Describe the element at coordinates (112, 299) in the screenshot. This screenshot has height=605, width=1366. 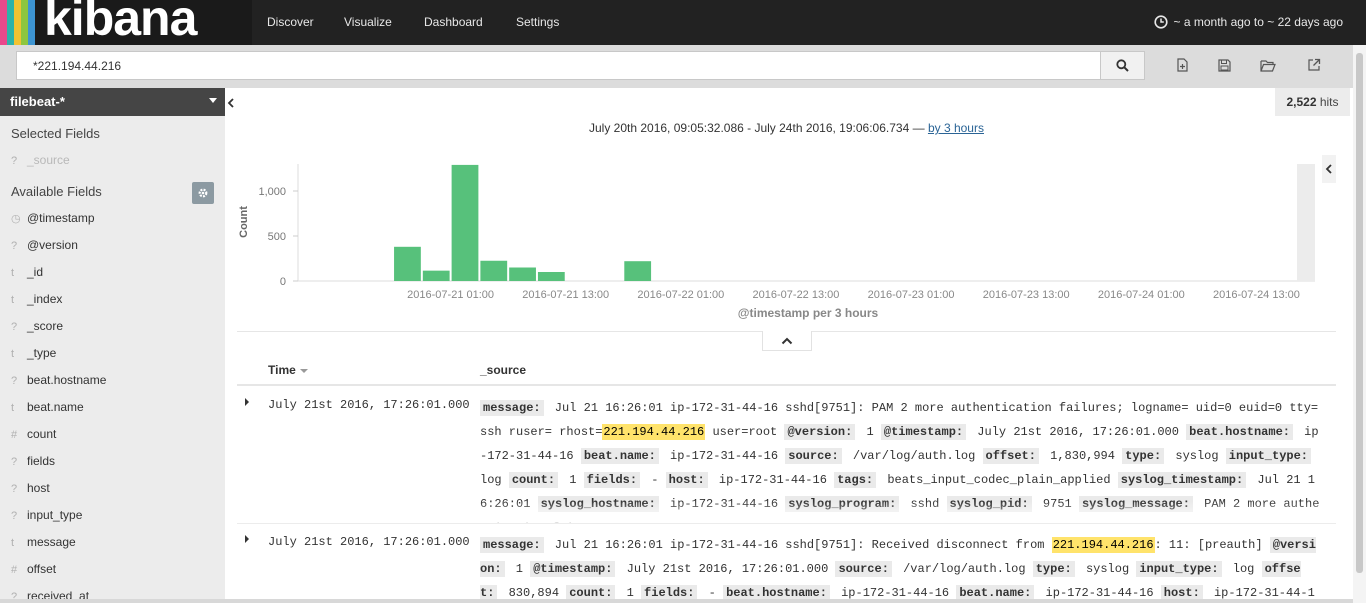
I see `field-item: t _index` at that location.